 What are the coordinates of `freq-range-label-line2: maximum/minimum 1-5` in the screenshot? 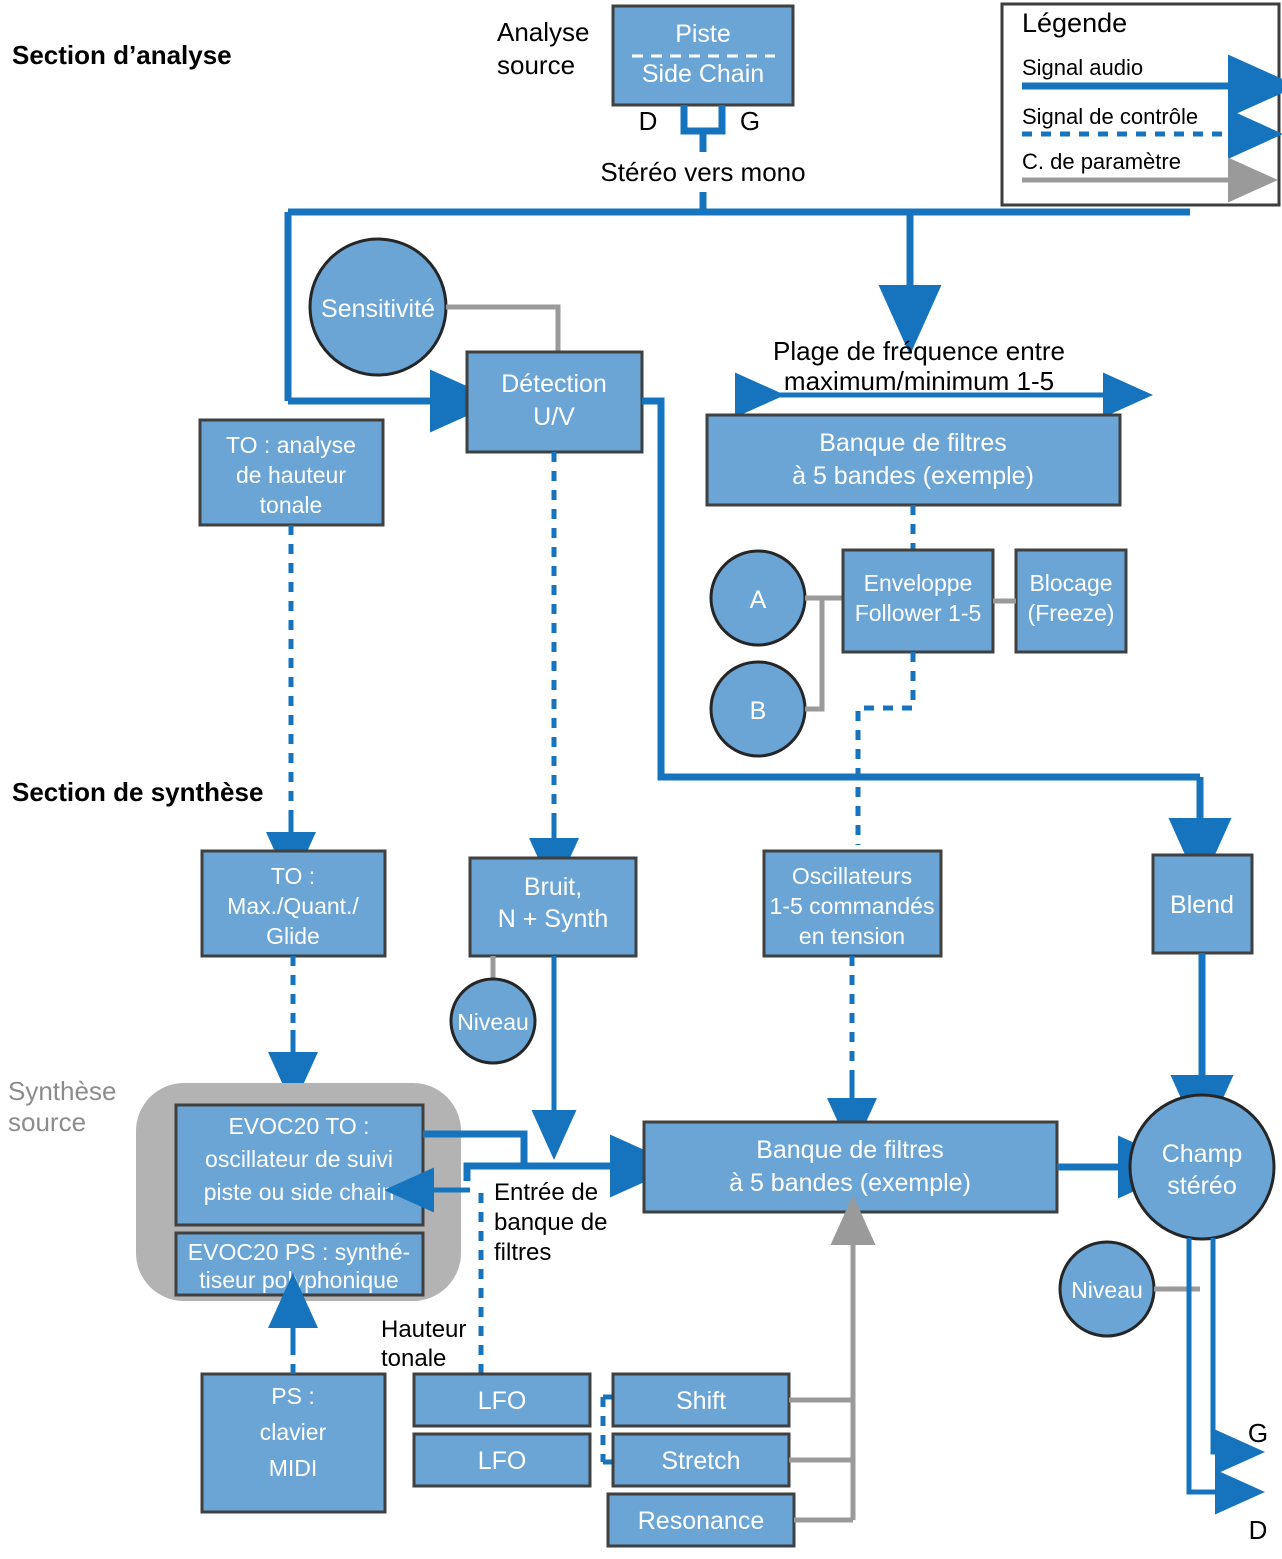 It's located at (919, 381).